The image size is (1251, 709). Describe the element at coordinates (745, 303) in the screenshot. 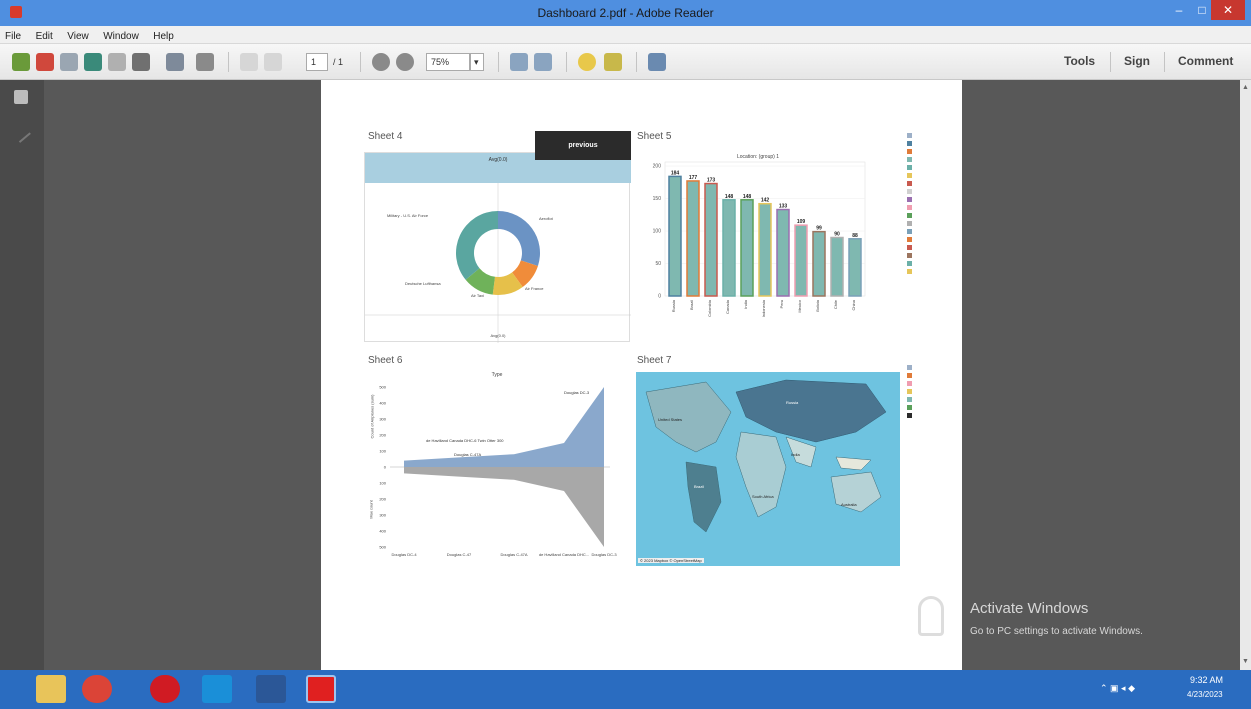

I see `x-category-label: India` at that location.